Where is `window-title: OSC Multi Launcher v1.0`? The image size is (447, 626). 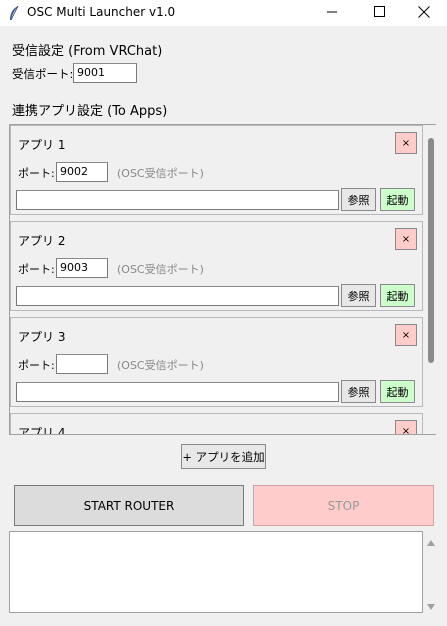
window-title: OSC Multi Launcher v1.0 is located at coordinates (101, 12).